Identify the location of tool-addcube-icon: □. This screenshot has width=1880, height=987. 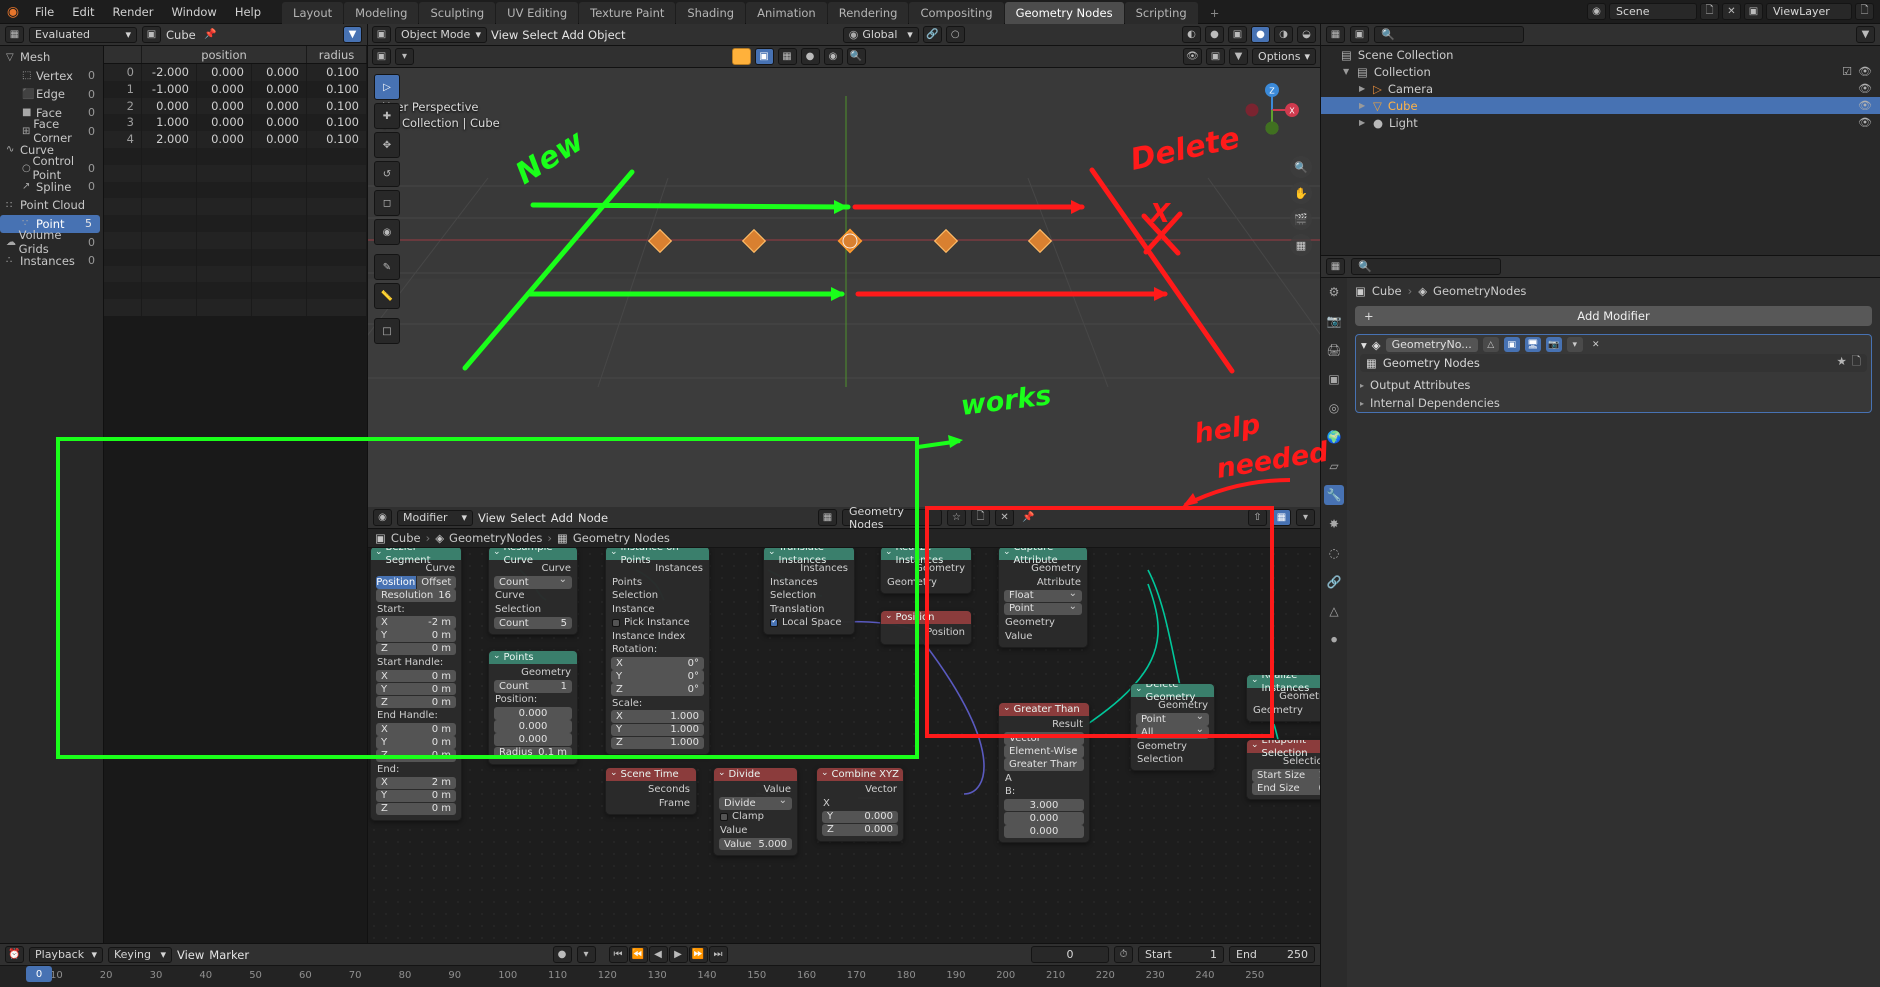
(387, 331).